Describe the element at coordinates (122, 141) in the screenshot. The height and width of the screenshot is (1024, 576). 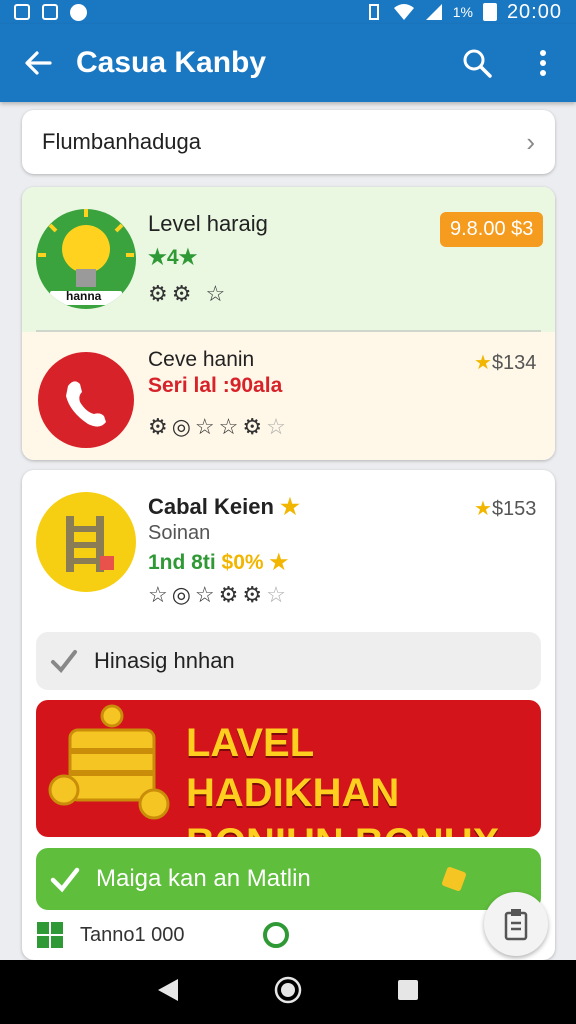
I see `category-label: Flumbanhaduga` at that location.